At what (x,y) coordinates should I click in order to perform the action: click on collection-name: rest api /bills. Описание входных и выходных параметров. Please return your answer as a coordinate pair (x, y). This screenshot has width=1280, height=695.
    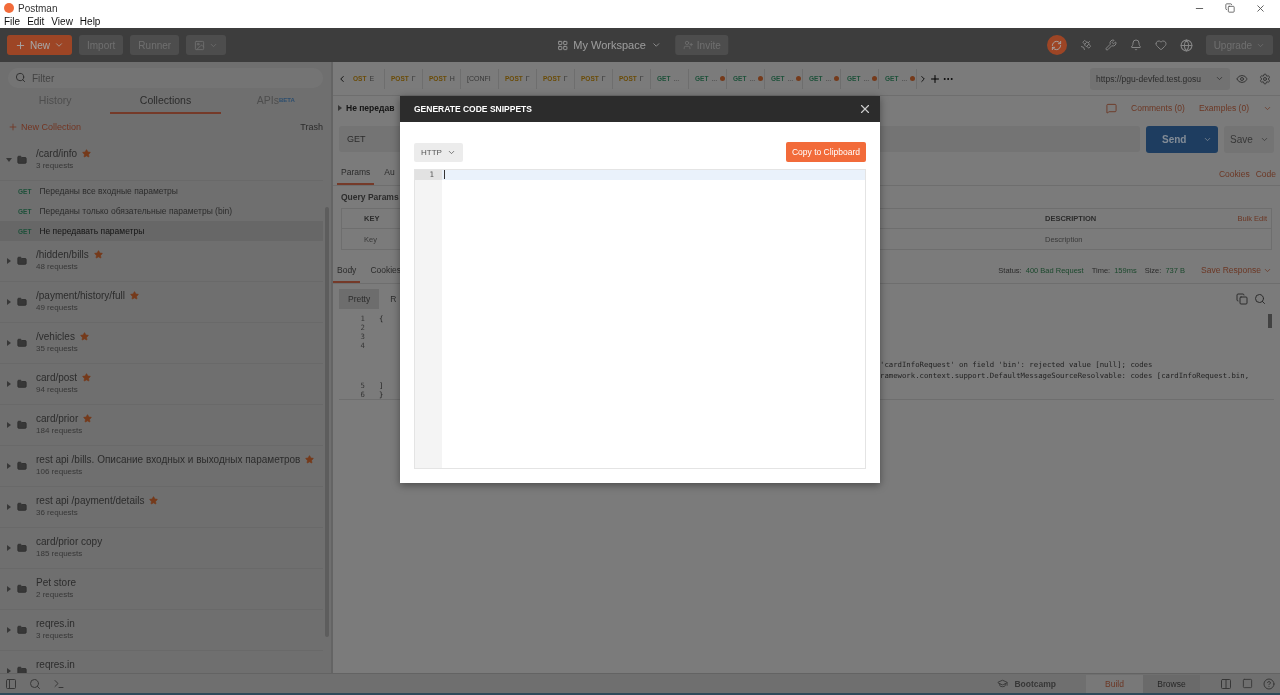
    Looking at the image, I should click on (175, 459).